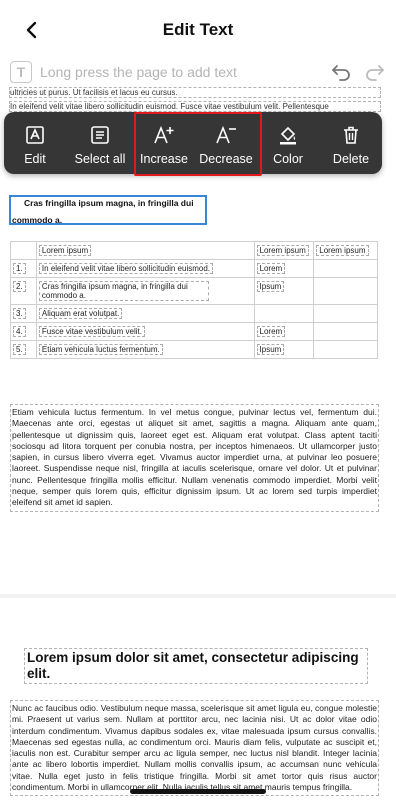  I want to click on highlight-box, so click(198, 144).